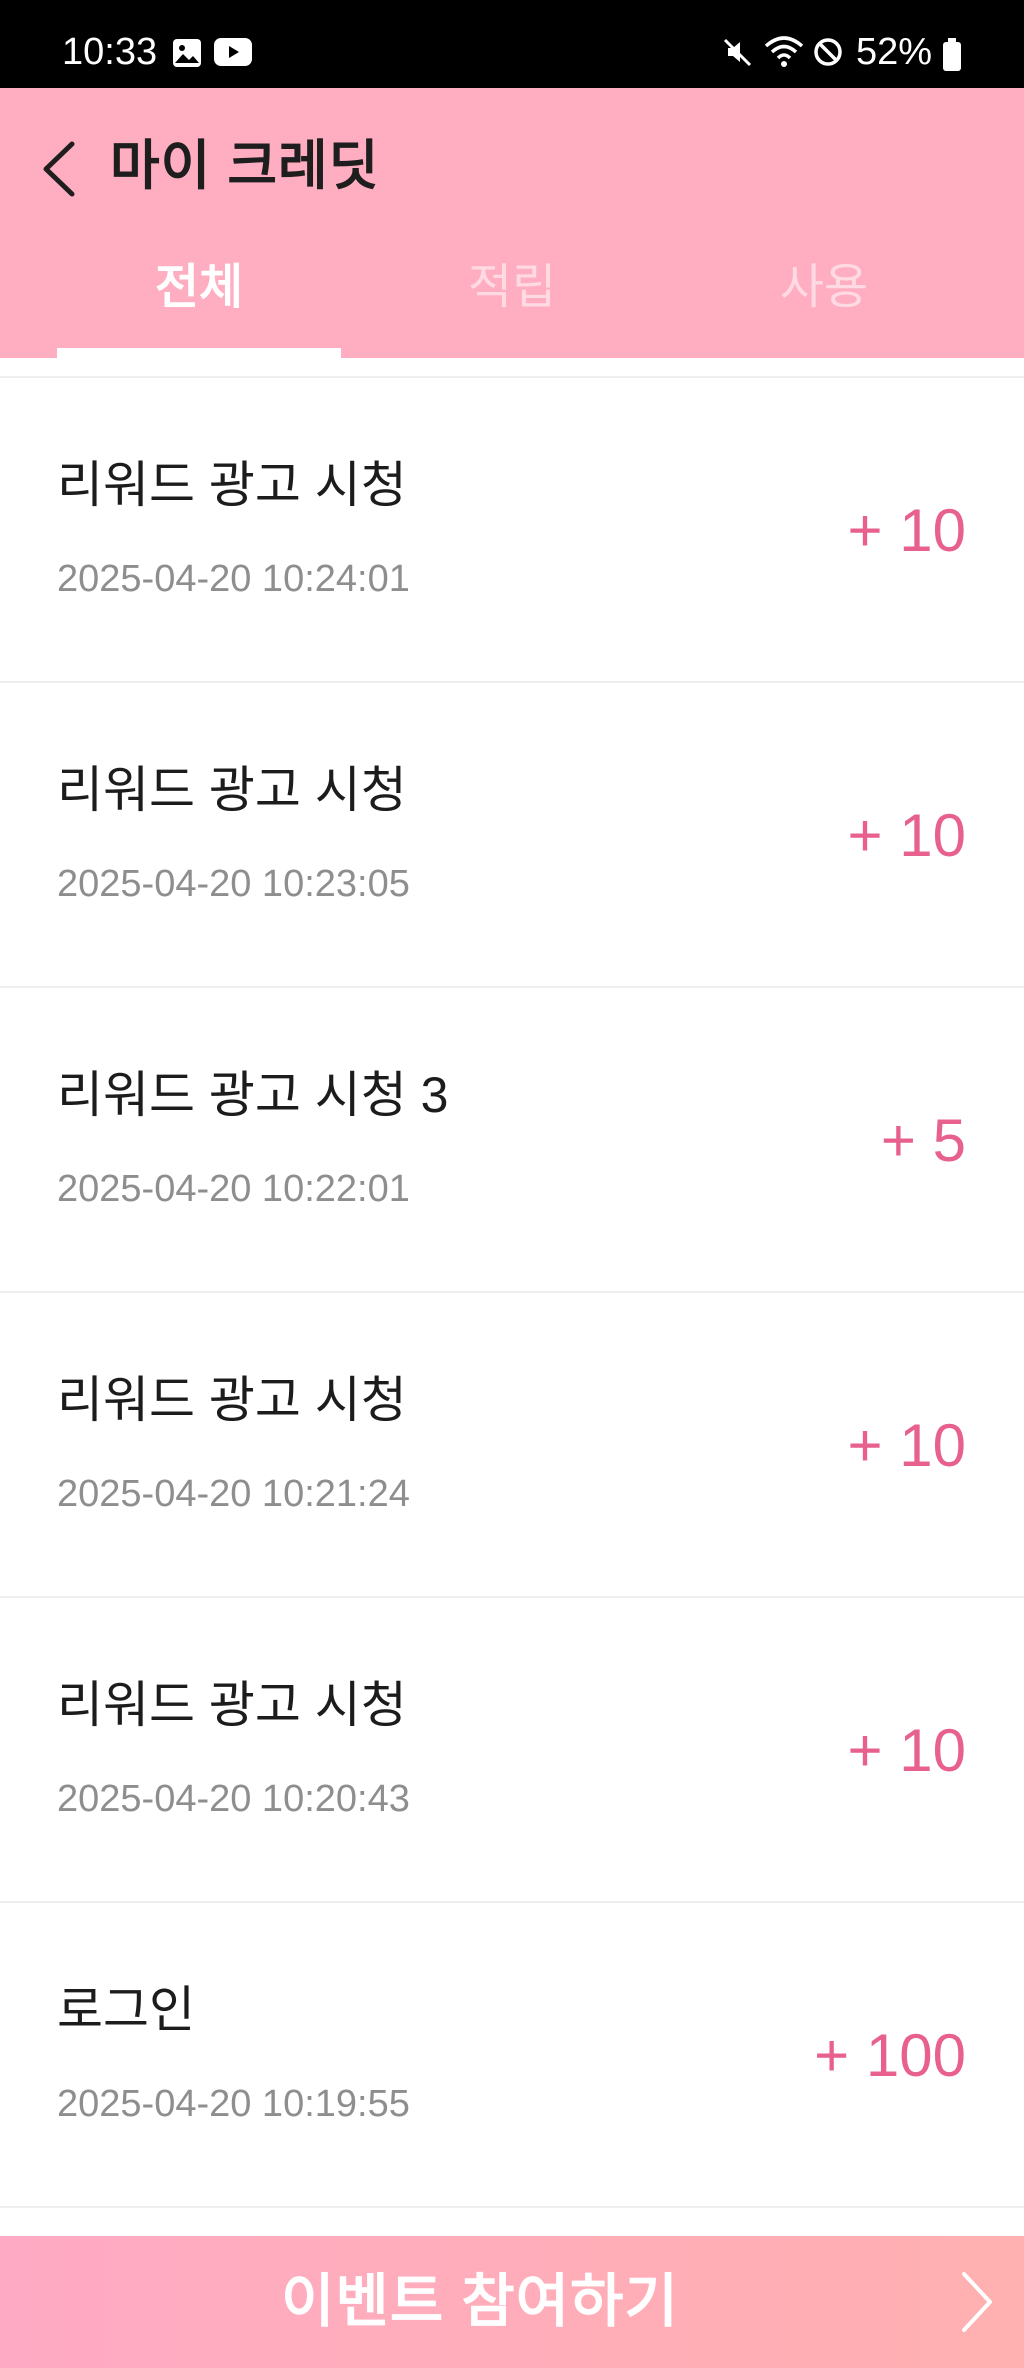 This screenshot has width=1024, height=2368. What do you see at coordinates (512, 2055) in the screenshot?
I see `list-item: 로그인 2025-04-20 10:19:55 + 100` at bounding box center [512, 2055].